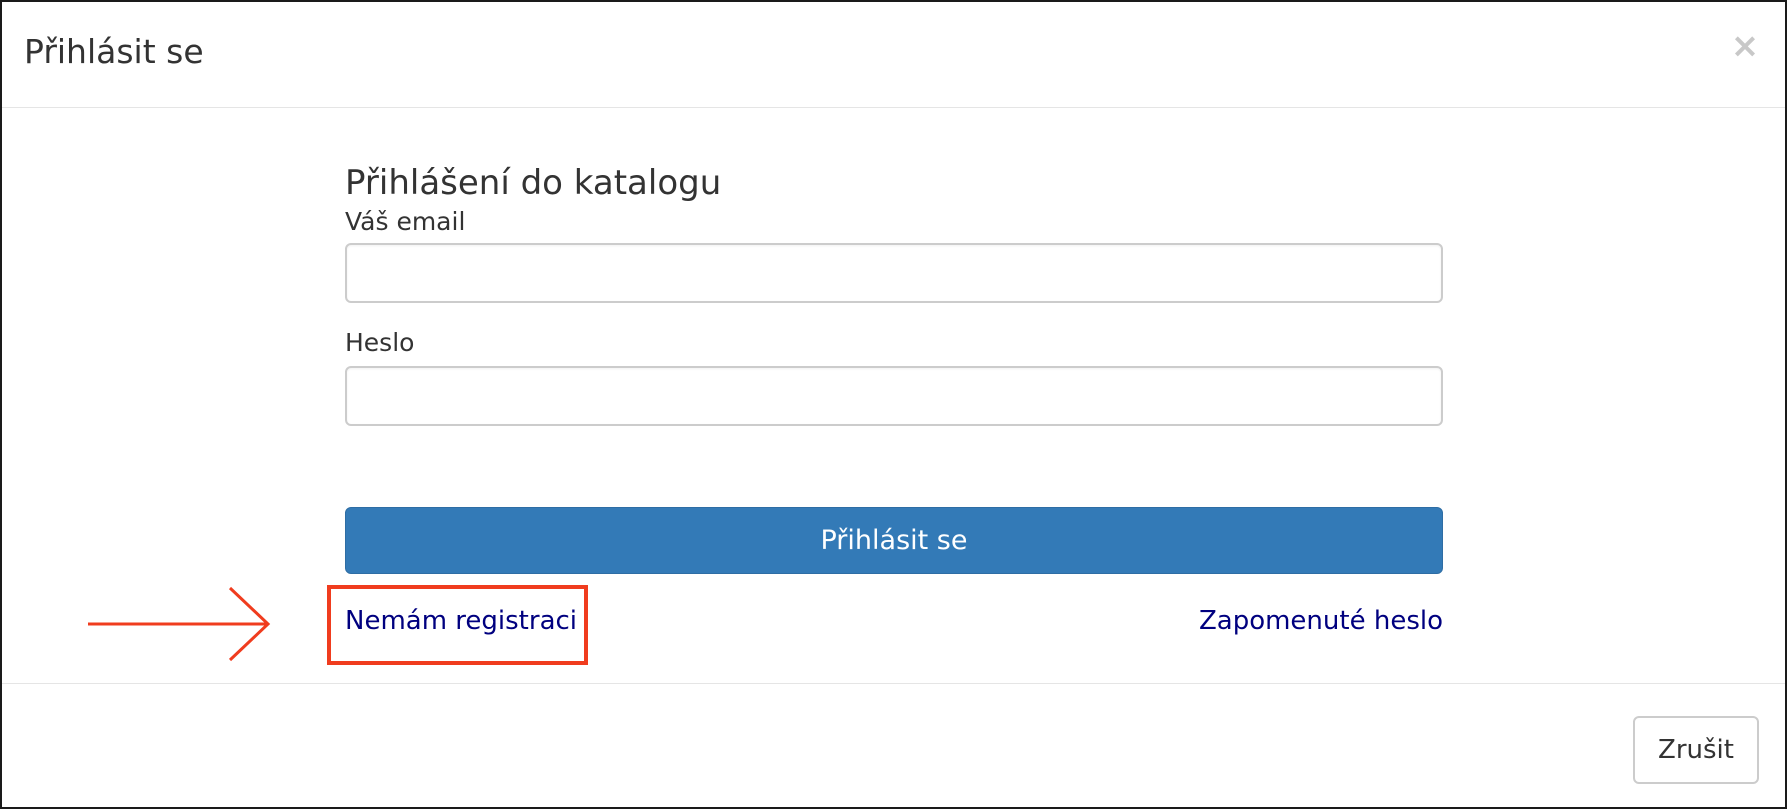 The width and height of the screenshot is (1787, 809). Describe the element at coordinates (1745, 46) in the screenshot. I see `close-icon: ×` at that location.